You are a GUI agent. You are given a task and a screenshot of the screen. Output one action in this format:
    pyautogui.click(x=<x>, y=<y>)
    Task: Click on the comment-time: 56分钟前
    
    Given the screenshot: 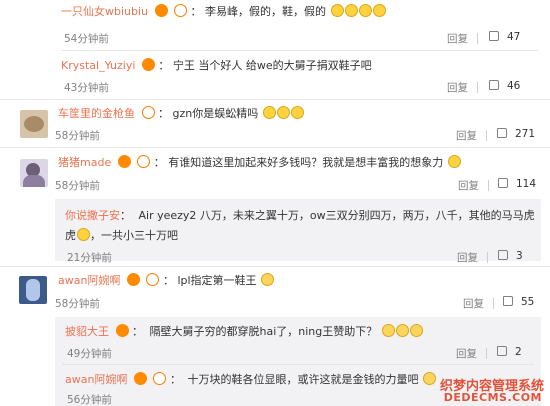 What is the action you would take?
    pyautogui.click(x=89, y=400)
    